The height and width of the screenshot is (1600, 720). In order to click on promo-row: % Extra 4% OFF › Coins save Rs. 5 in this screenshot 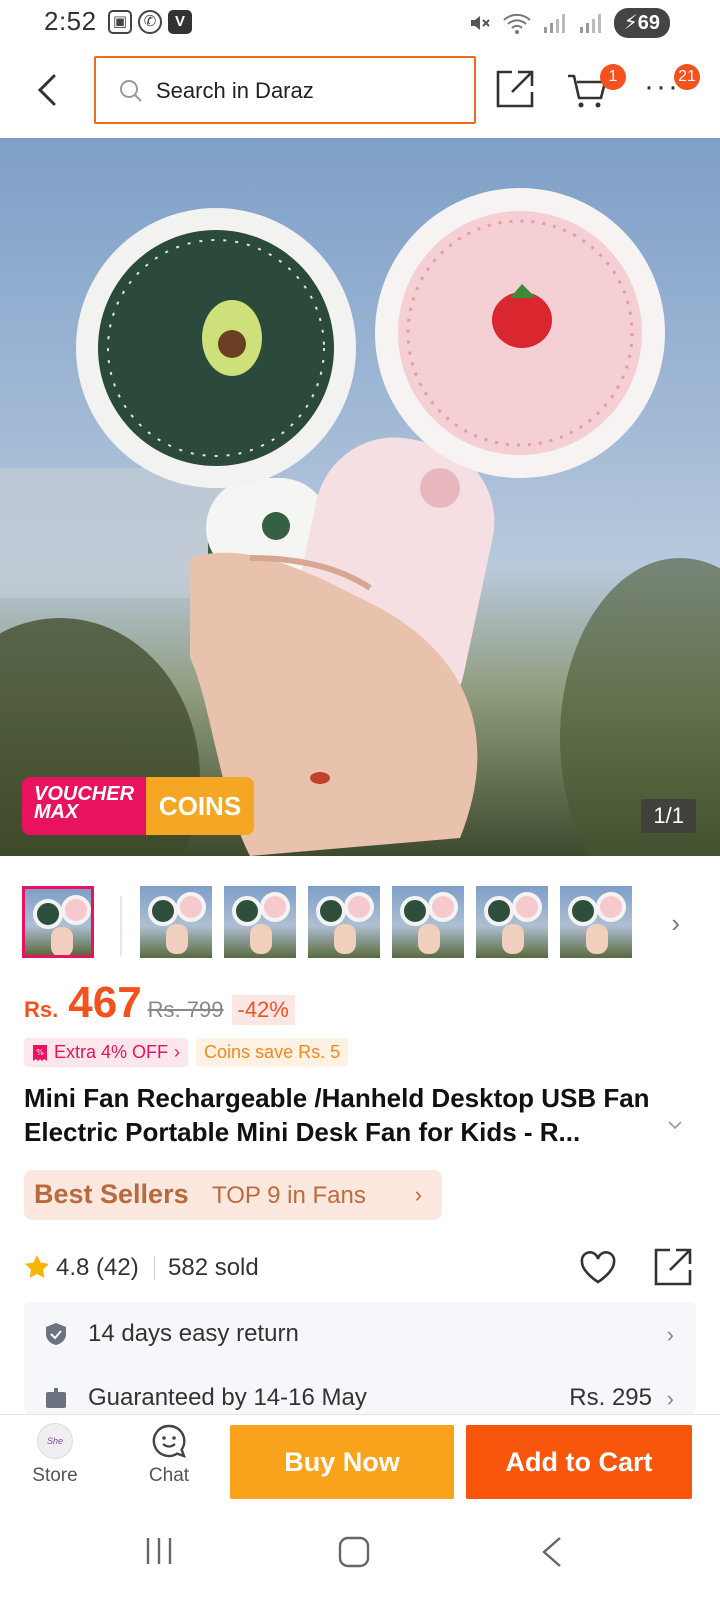, I will do `click(186, 1052)`.